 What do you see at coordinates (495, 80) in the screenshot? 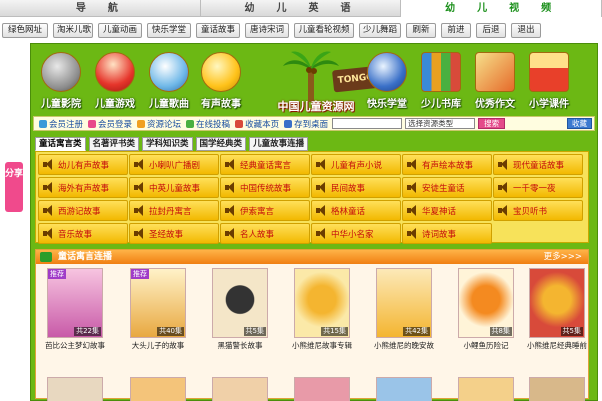
I see `icon-essays: 优秀作文` at bounding box center [495, 80].